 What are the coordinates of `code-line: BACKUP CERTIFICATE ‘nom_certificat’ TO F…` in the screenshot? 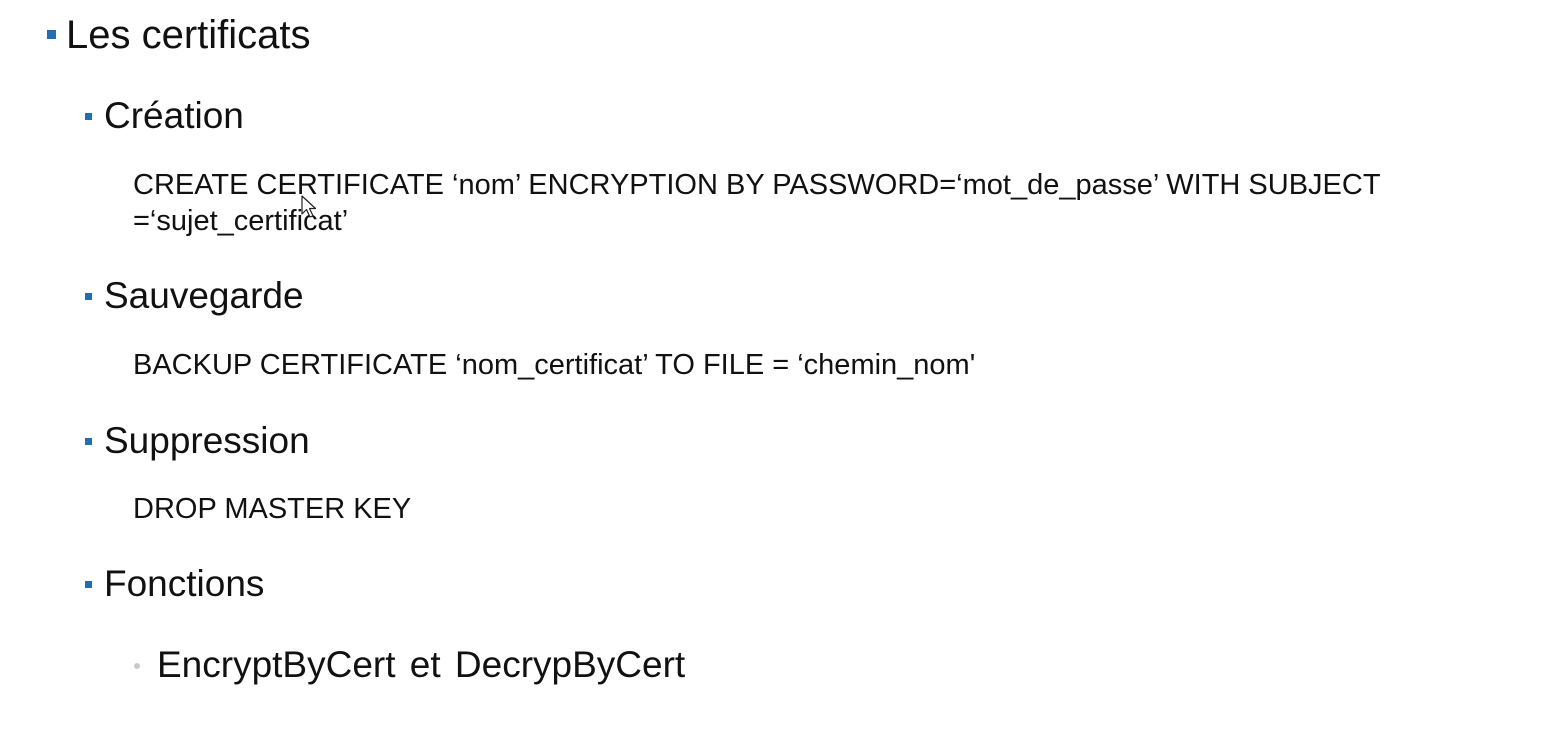 It's located at (554, 365).